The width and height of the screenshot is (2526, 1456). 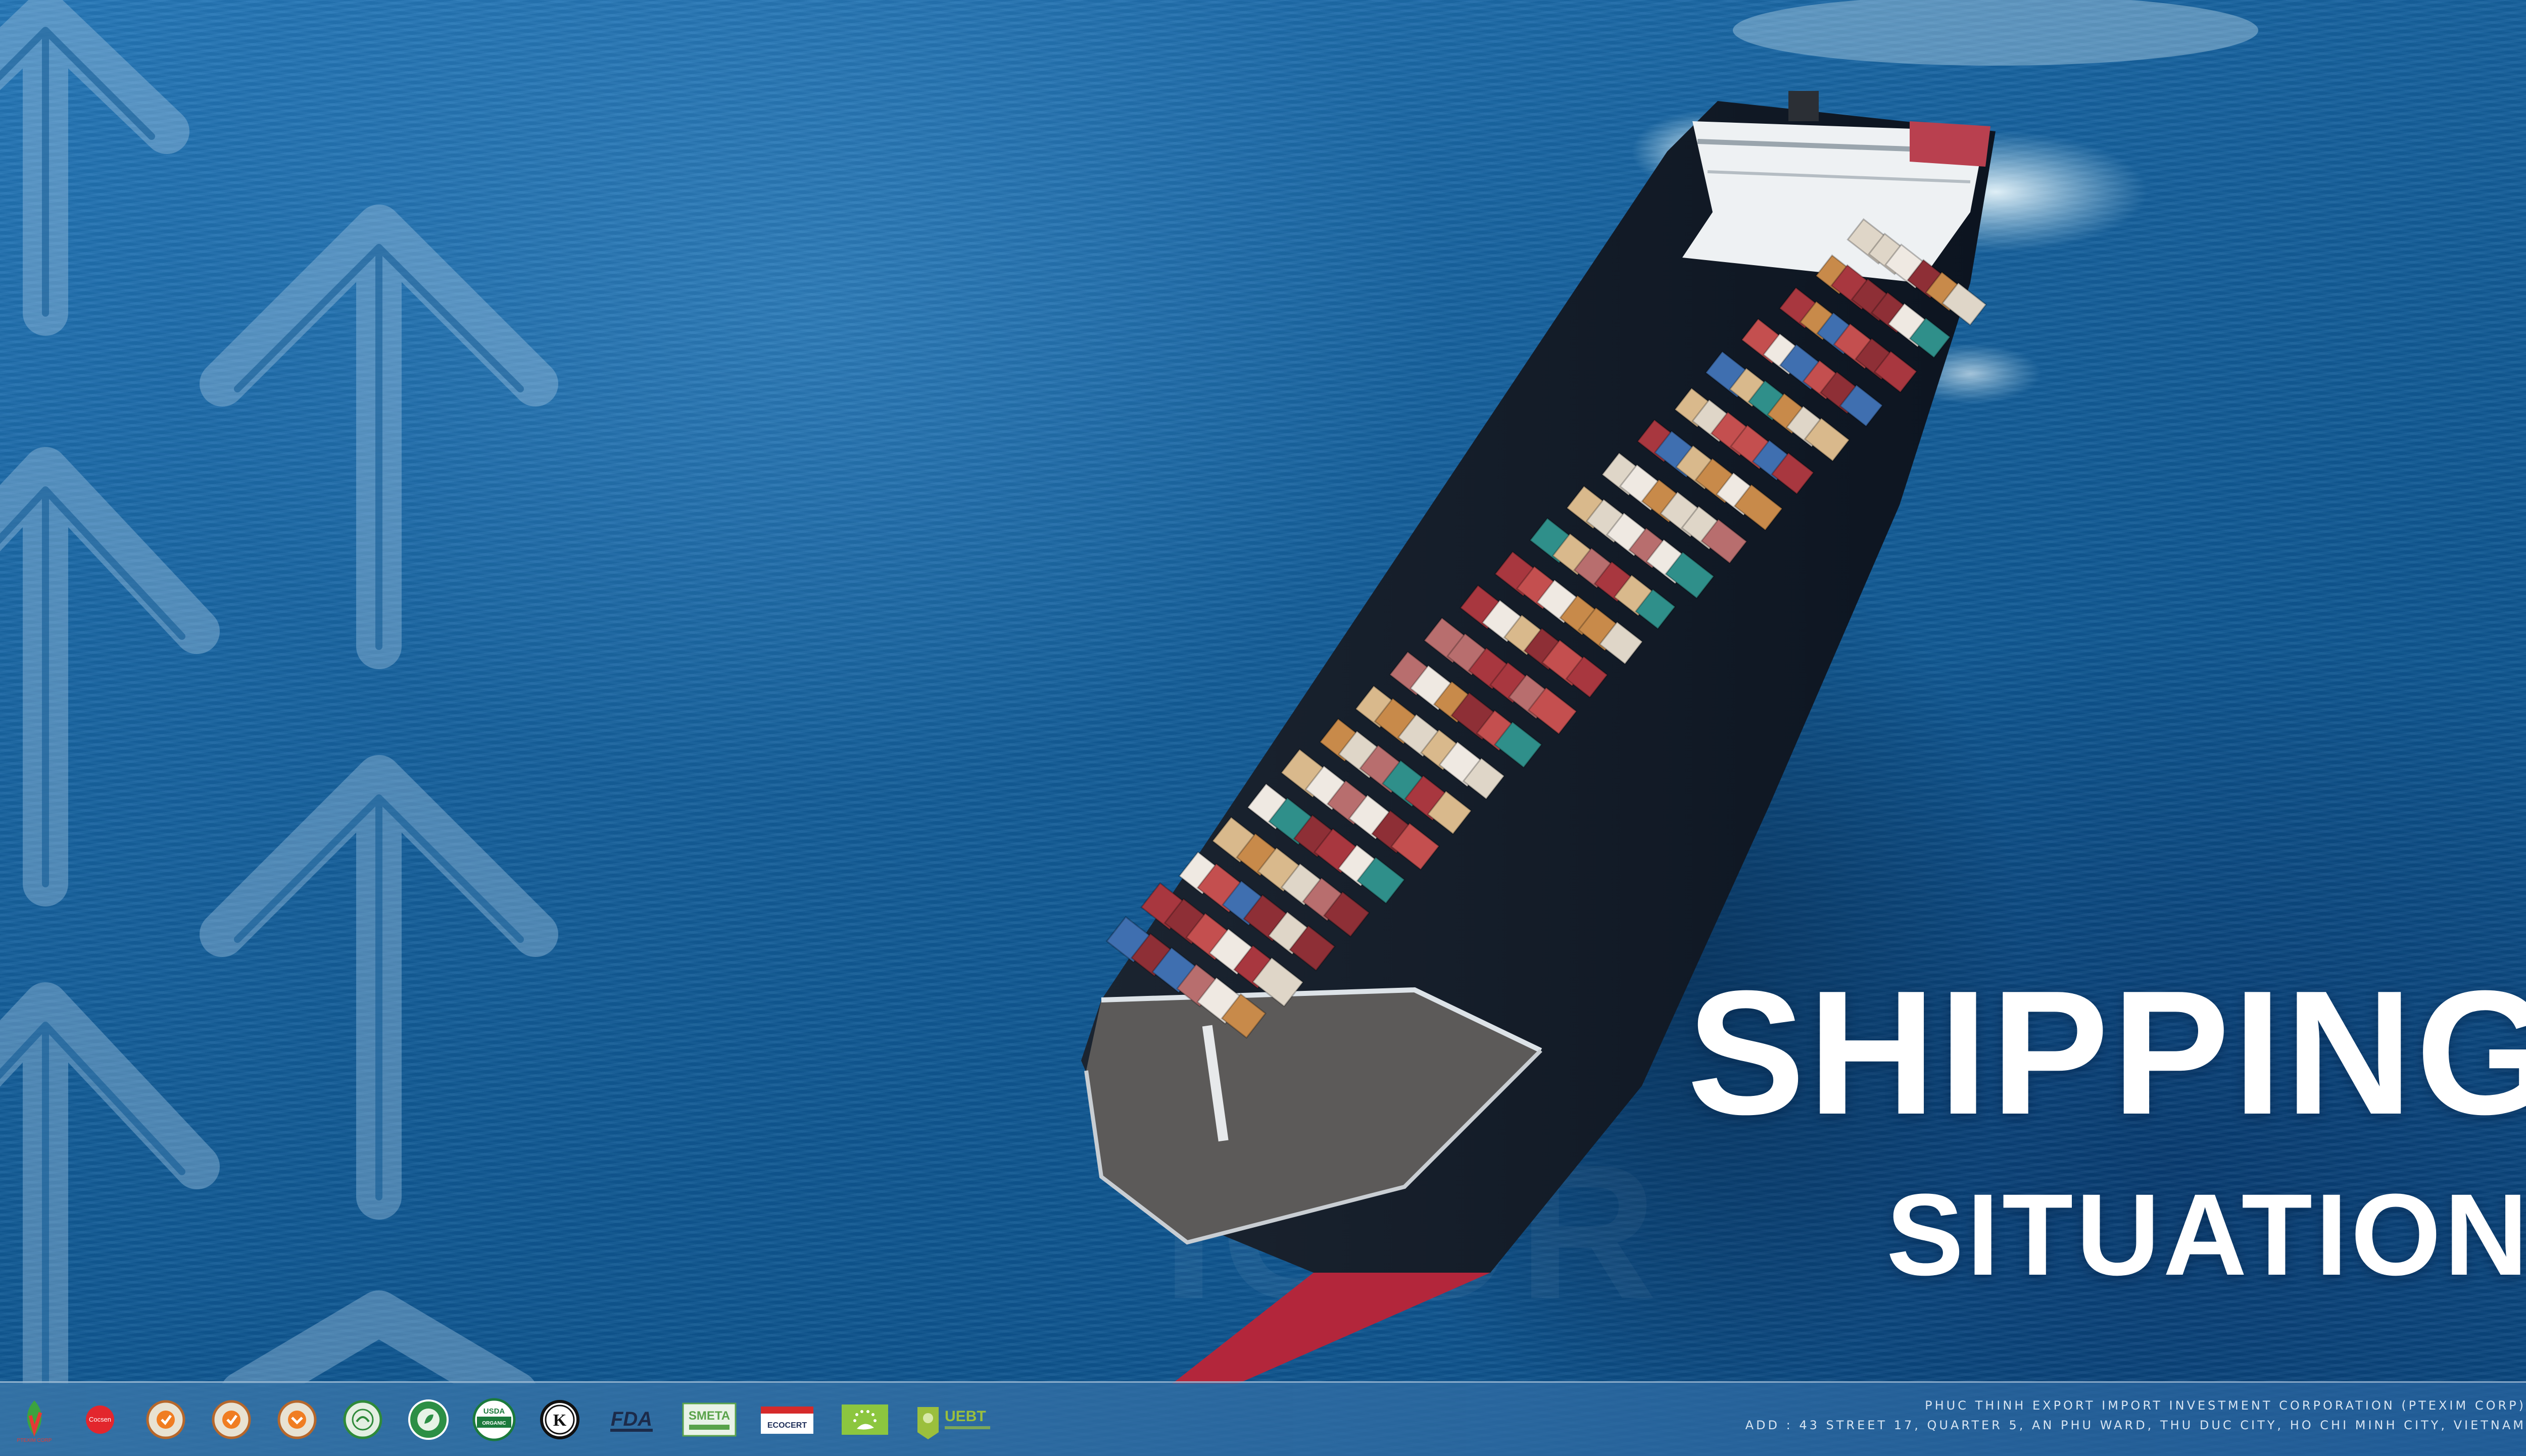 What do you see at coordinates (494, 1412) in the screenshot?
I see `svg-text: USDA` at bounding box center [494, 1412].